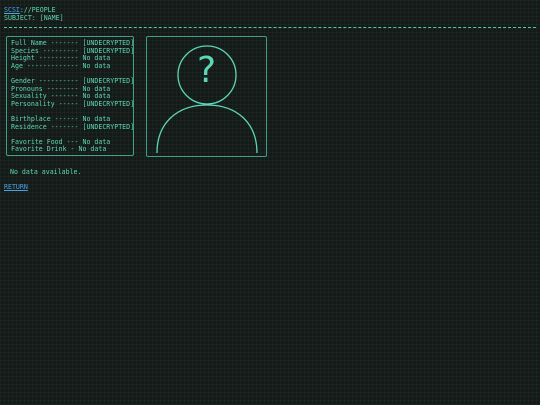 Image resolution: width=540 pixels, height=405 pixels. What do you see at coordinates (45, 103) in the screenshot?
I see `info-label: Personality -----` at bounding box center [45, 103].